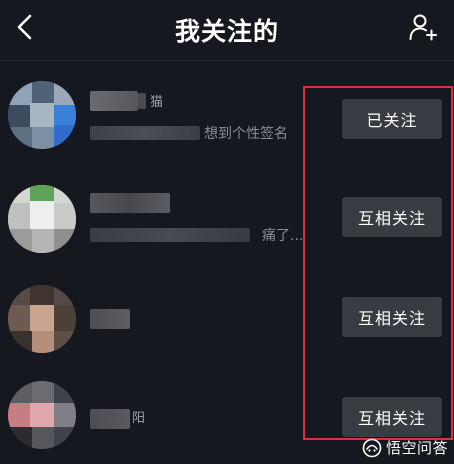 Image resolution: width=454 pixels, height=464 pixels. What do you see at coordinates (227, 60) in the screenshot?
I see `header-divider` at bounding box center [227, 60].